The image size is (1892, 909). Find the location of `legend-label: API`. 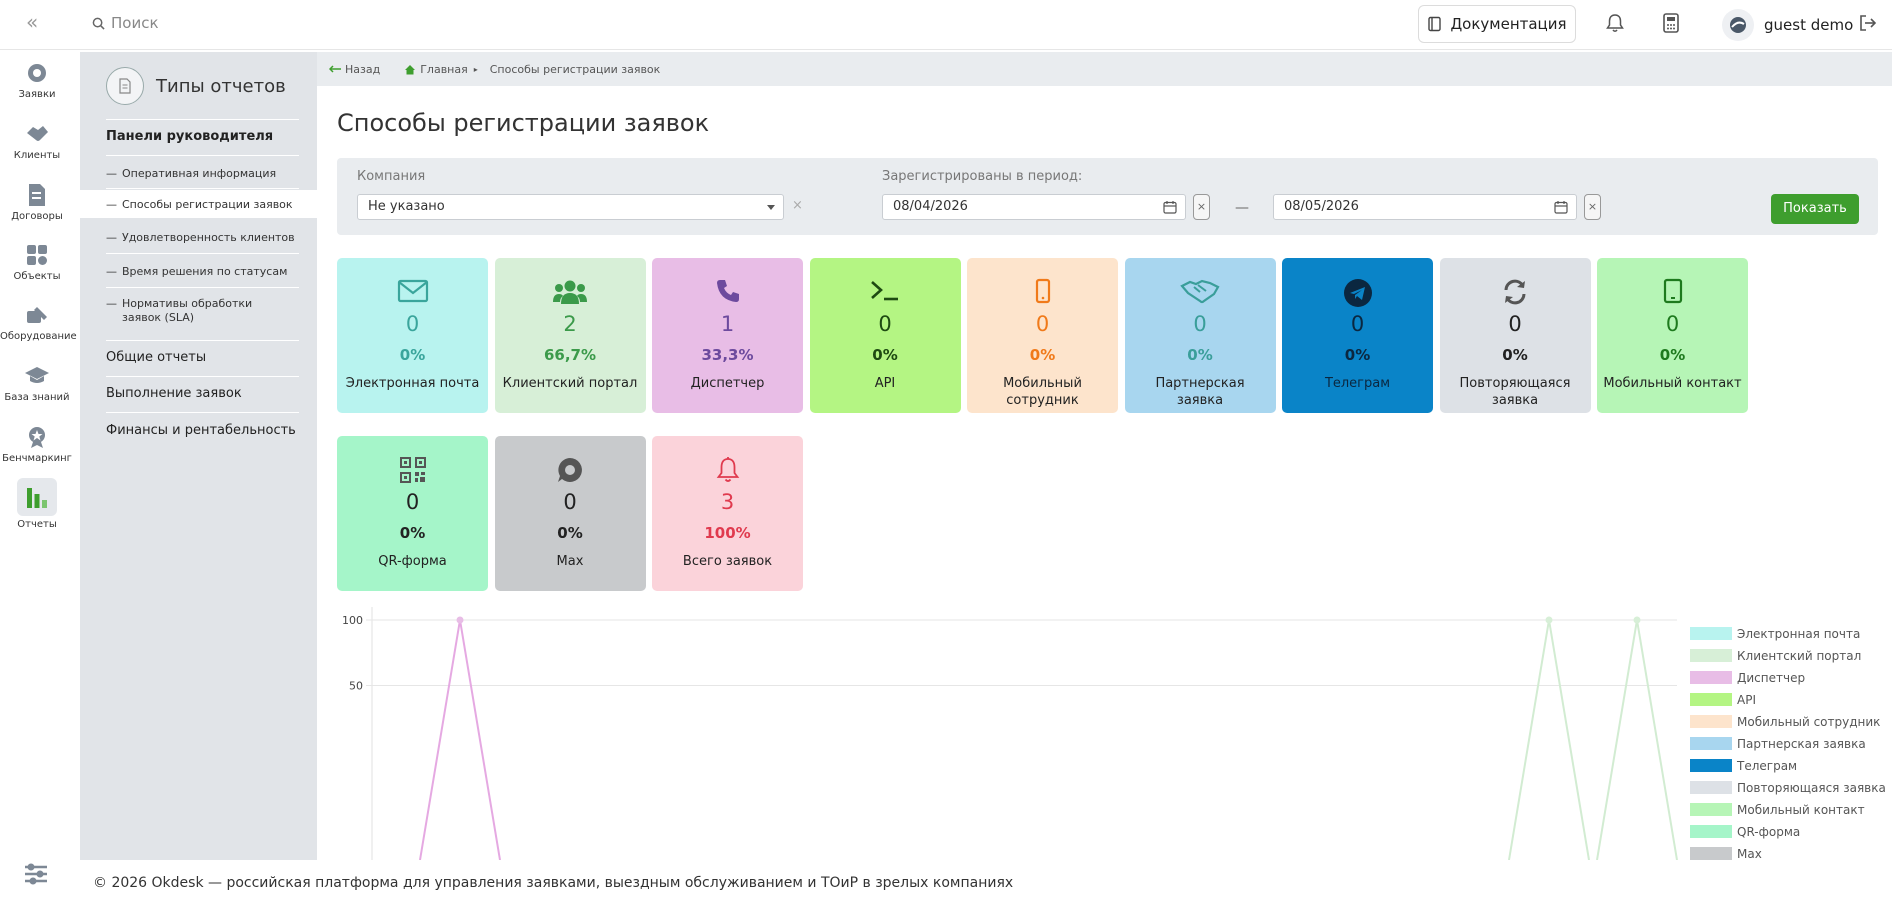

legend-label: API is located at coordinates (1746, 700).